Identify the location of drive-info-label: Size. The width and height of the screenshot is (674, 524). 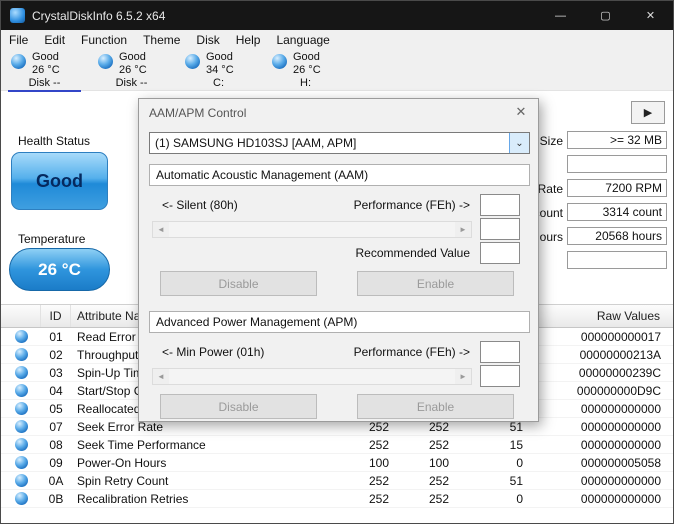
(551, 141).